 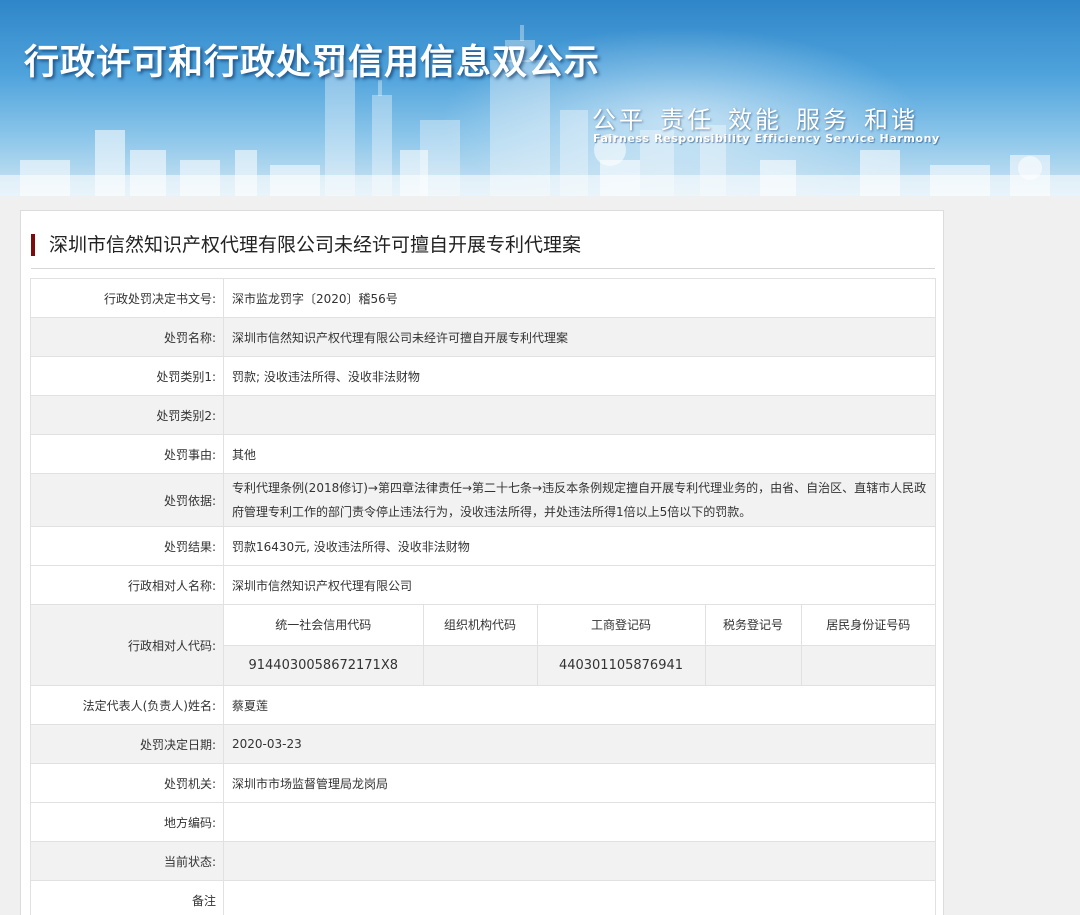 What do you see at coordinates (823, 120) in the screenshot?
I see `slogan-word: 服务` at bounding box center [823, 120].